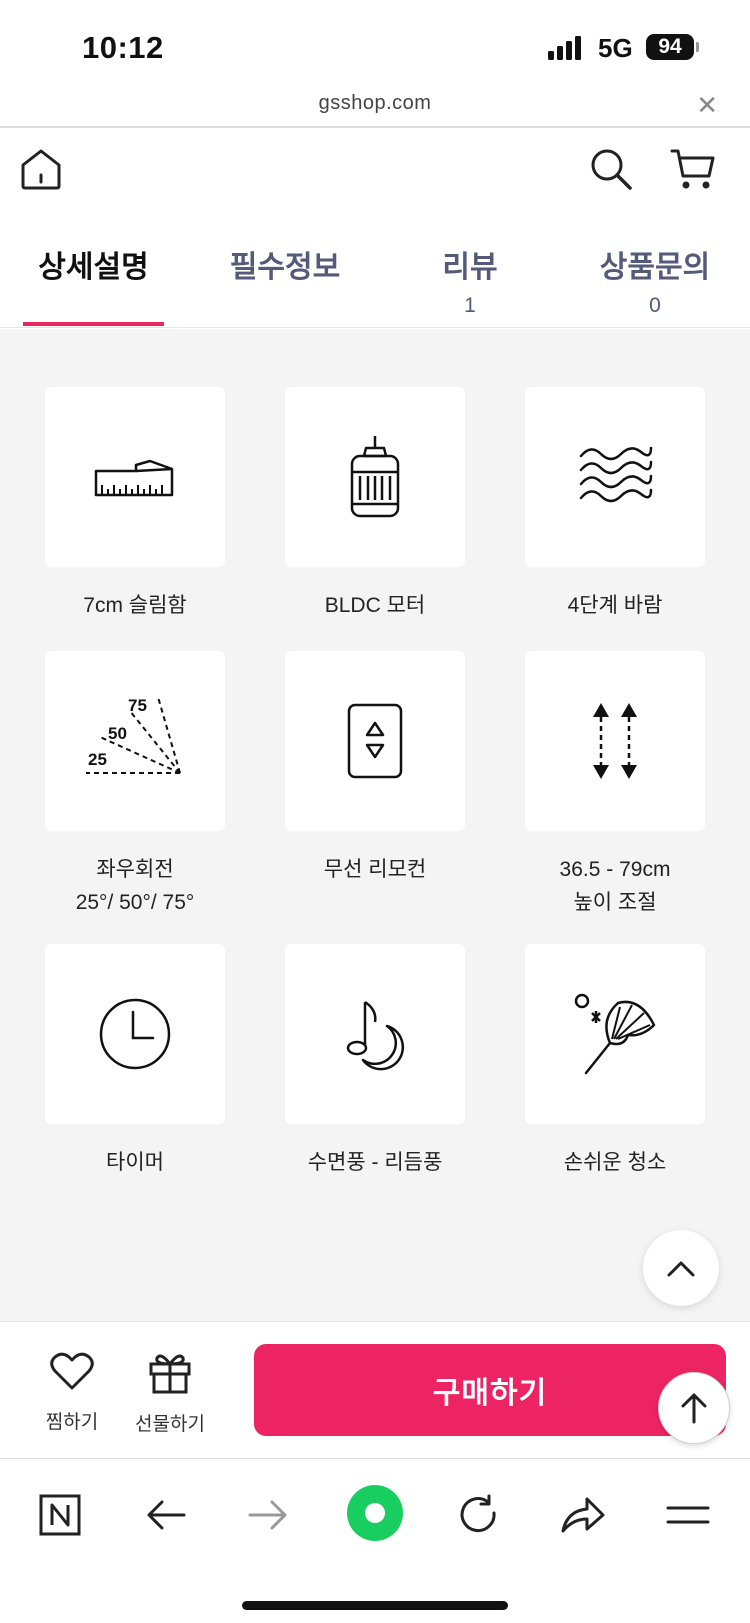  I want to click on detail-tabs: 상세설명 필수정보 리뷰 1 상품문의 0, so click(375, 280).